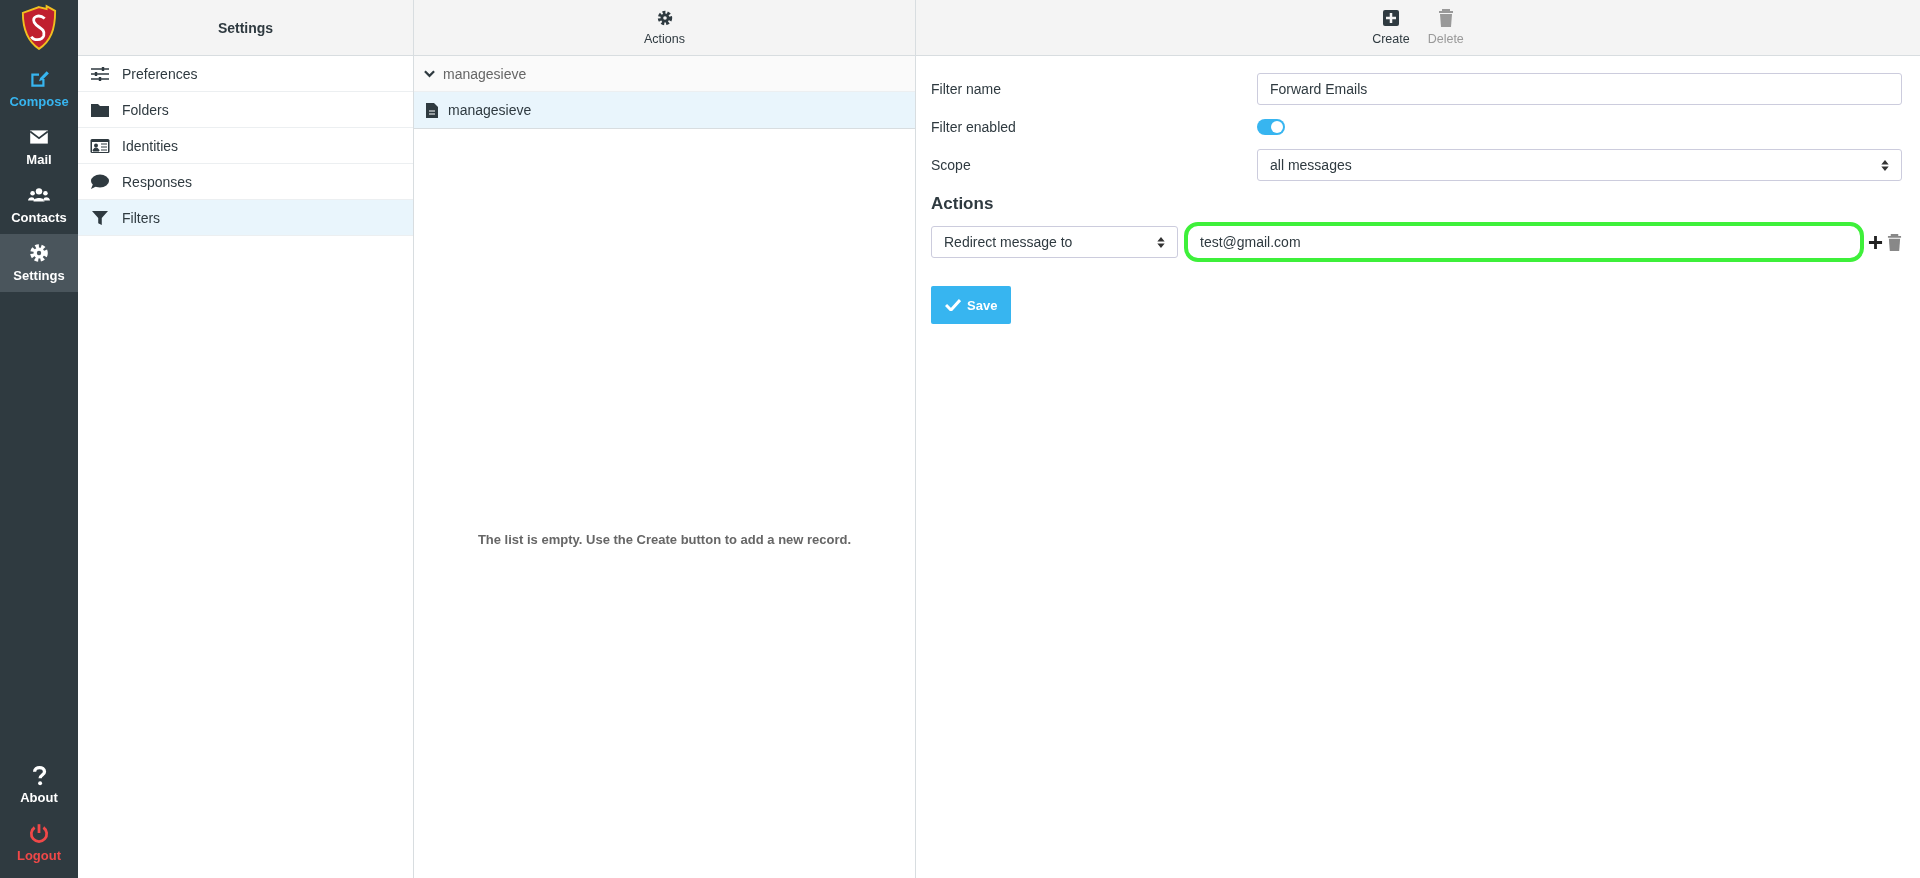  Describe the element at coordinates (100, 181) in the screenshot. I see `speech-bubble-icon` at that location.